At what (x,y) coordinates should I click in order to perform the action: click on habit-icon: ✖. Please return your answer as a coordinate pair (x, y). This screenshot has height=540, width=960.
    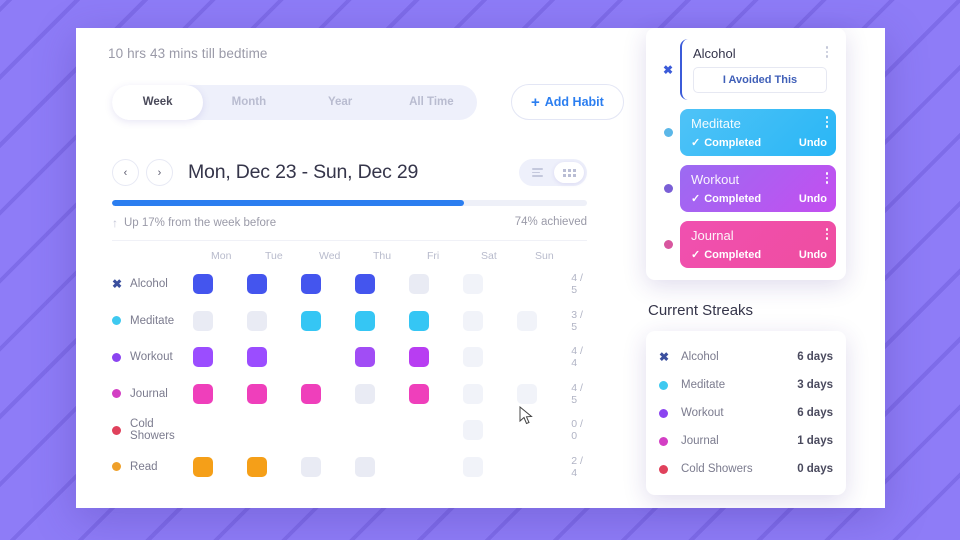
    Looking at the image, I should click on (121, 284).